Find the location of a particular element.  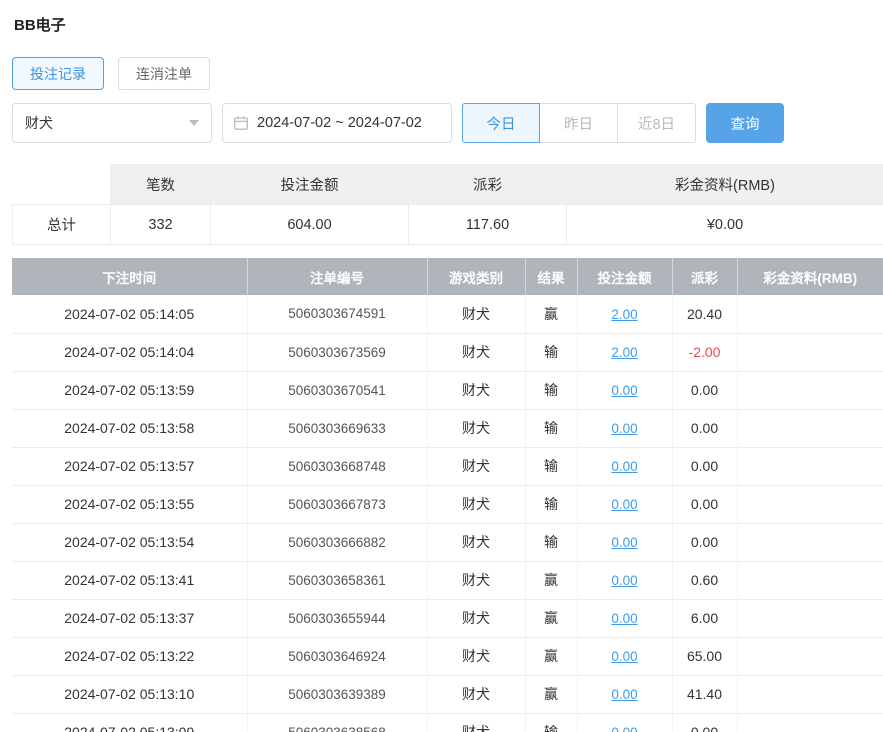

order-id: 5060303655944 is located at coordinates (337, 618).